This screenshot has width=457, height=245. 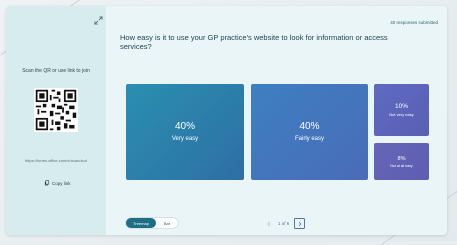 I want to click on qr-code, so click(x=56, y=110).